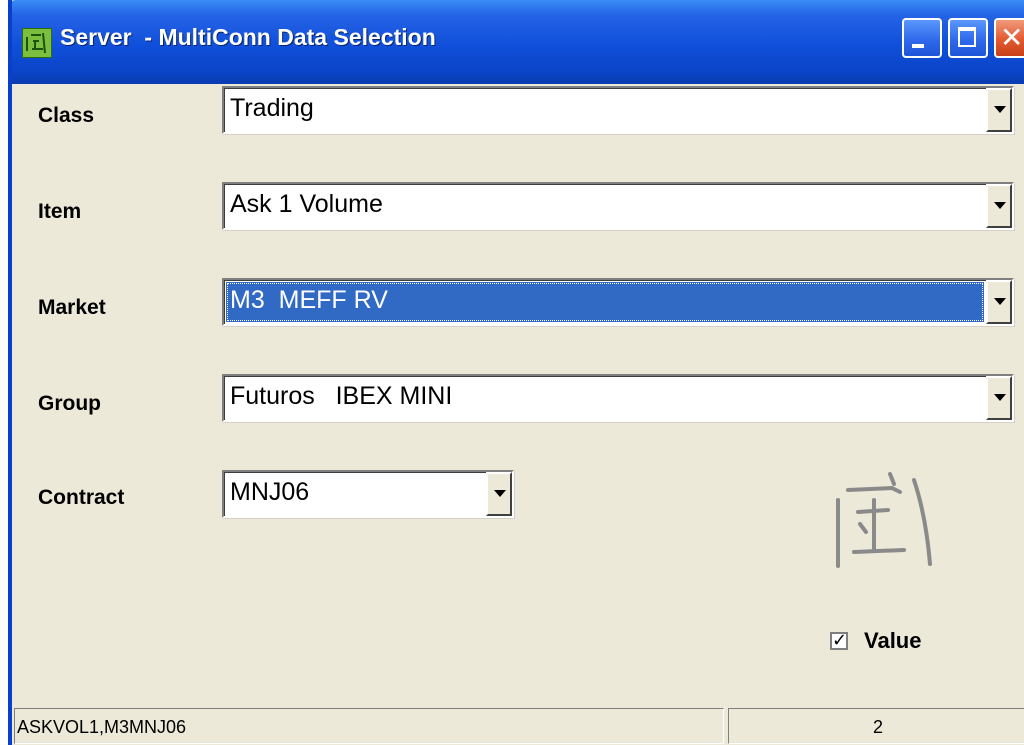  What do you see at coordinates (922, 38) in the screenshot?
I see `minimize-button` at bounding box center [922, 38].